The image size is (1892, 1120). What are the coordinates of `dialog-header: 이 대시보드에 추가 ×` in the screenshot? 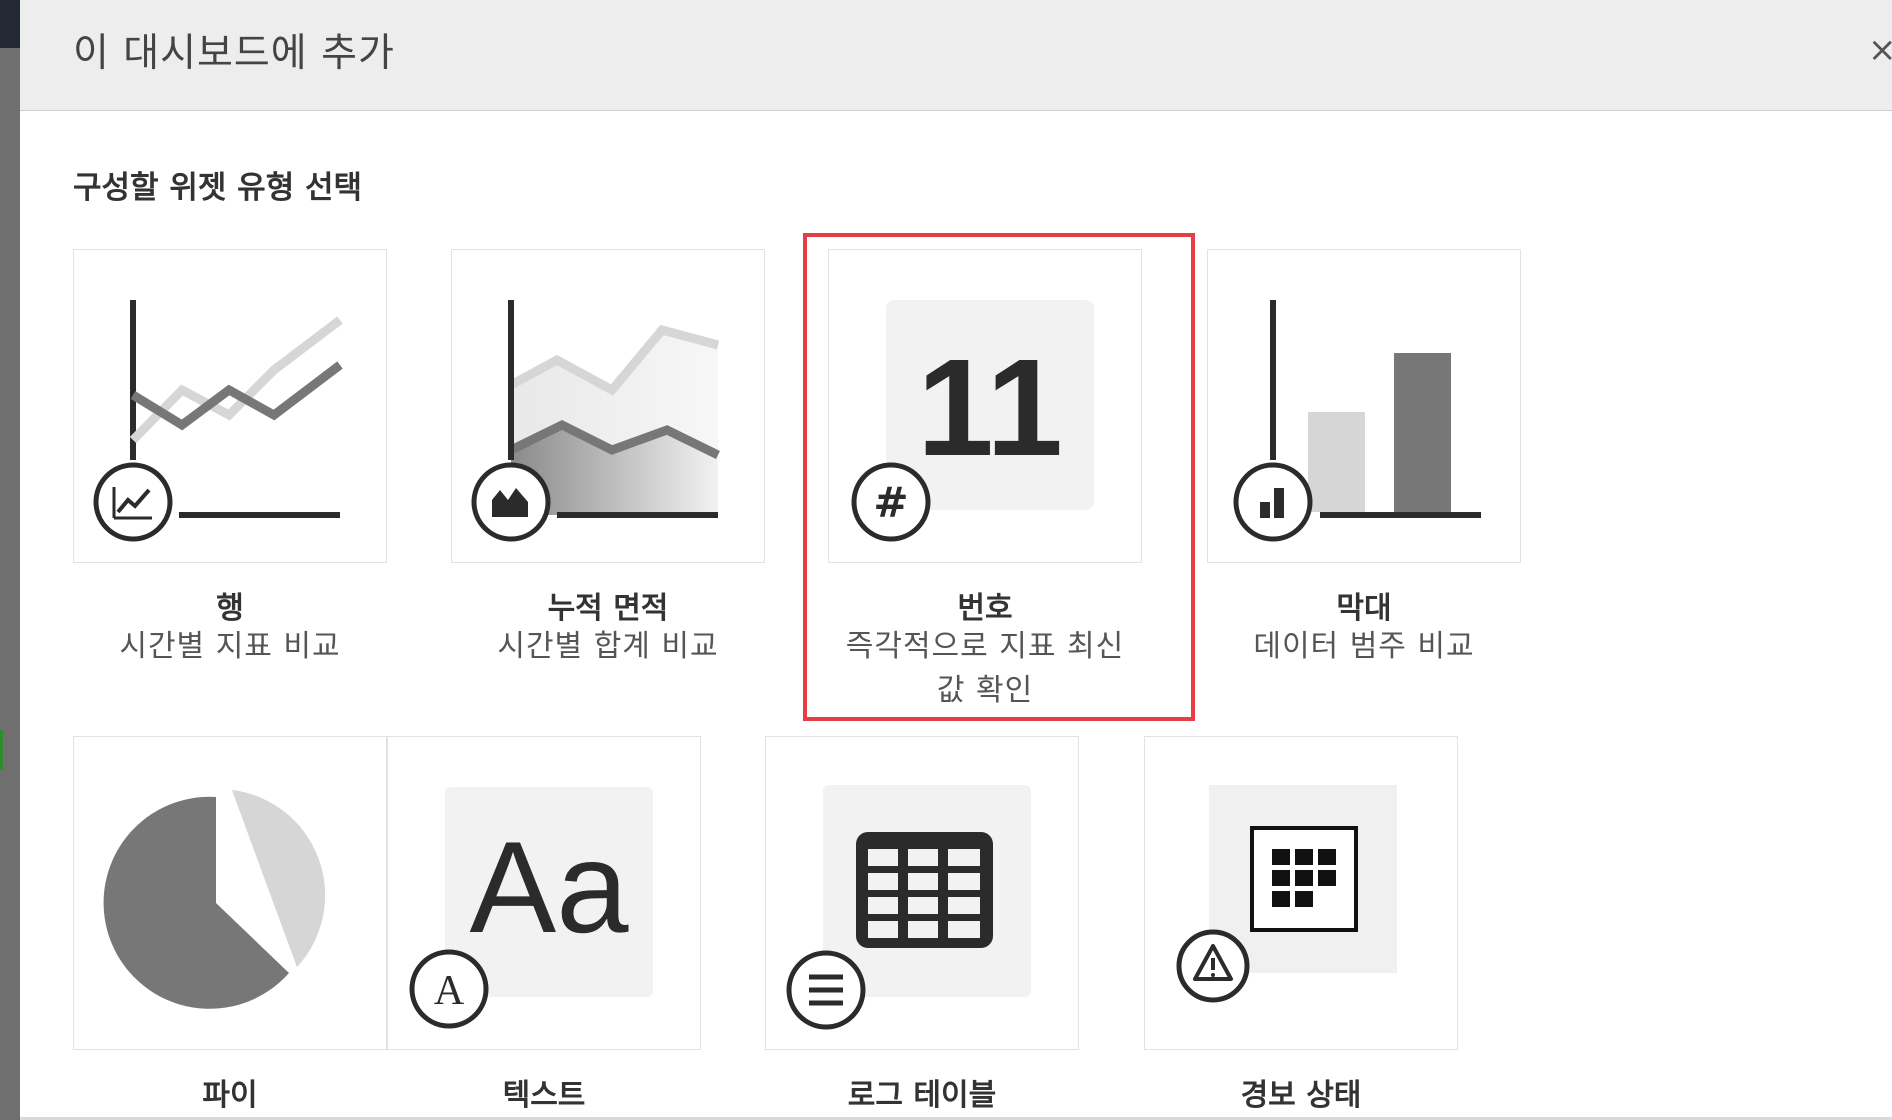 It's located at (956, 55).